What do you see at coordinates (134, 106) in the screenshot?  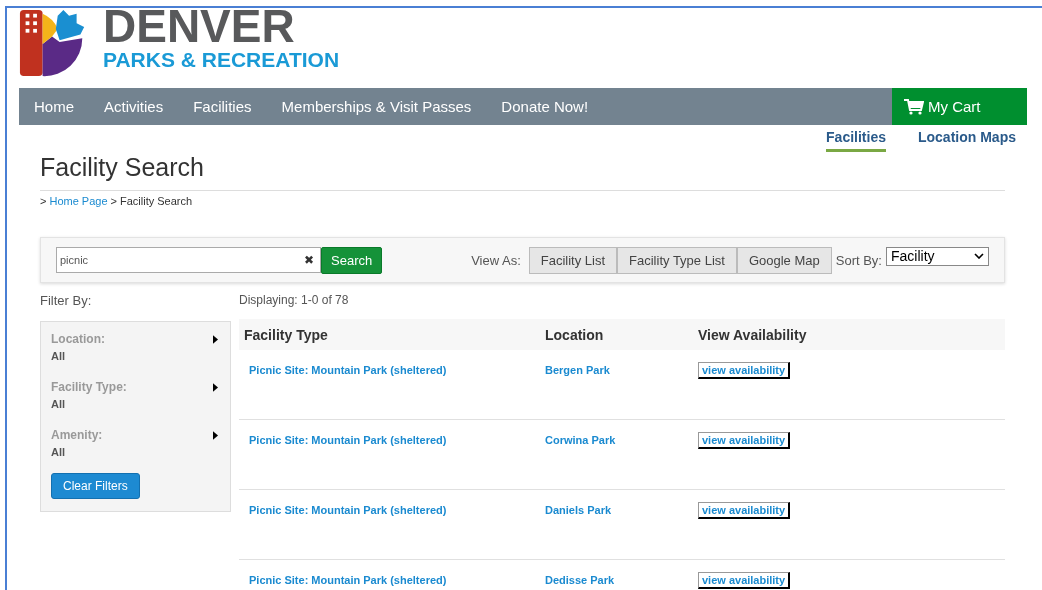 I see `nav-link: Activities` at bounding box center [134, 106].